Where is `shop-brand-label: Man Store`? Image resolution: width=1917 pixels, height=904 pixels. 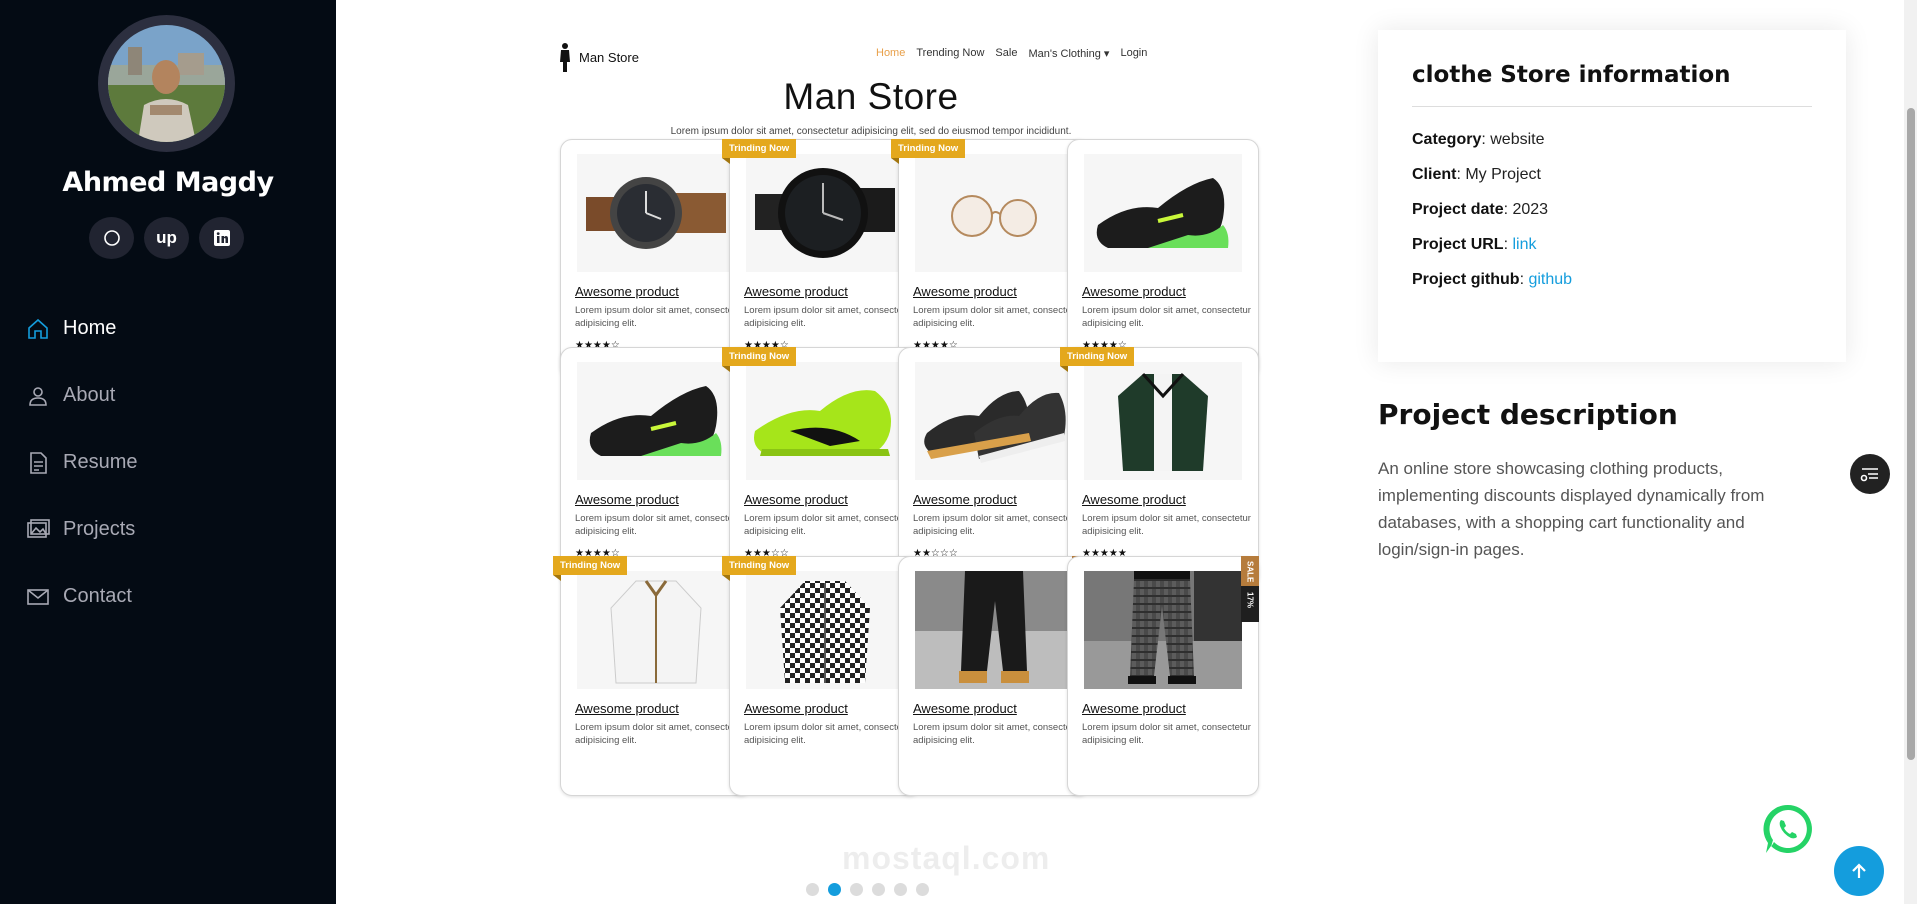
shop-brand-label: Man Store is located at coordinates (609, 57).